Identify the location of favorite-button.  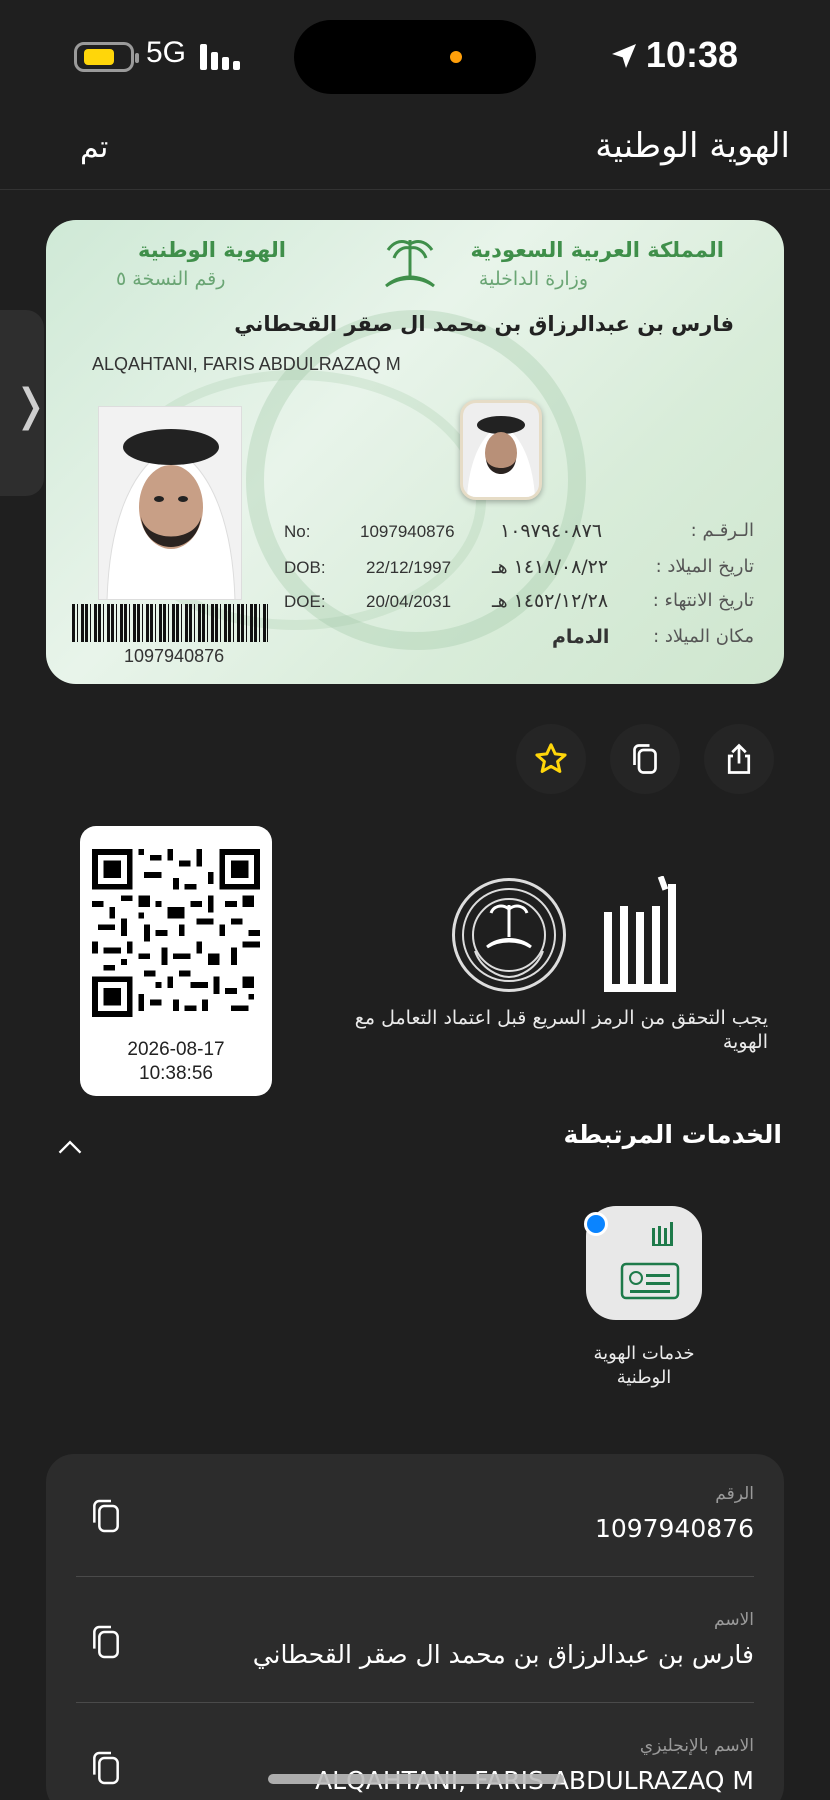
(551, 759).